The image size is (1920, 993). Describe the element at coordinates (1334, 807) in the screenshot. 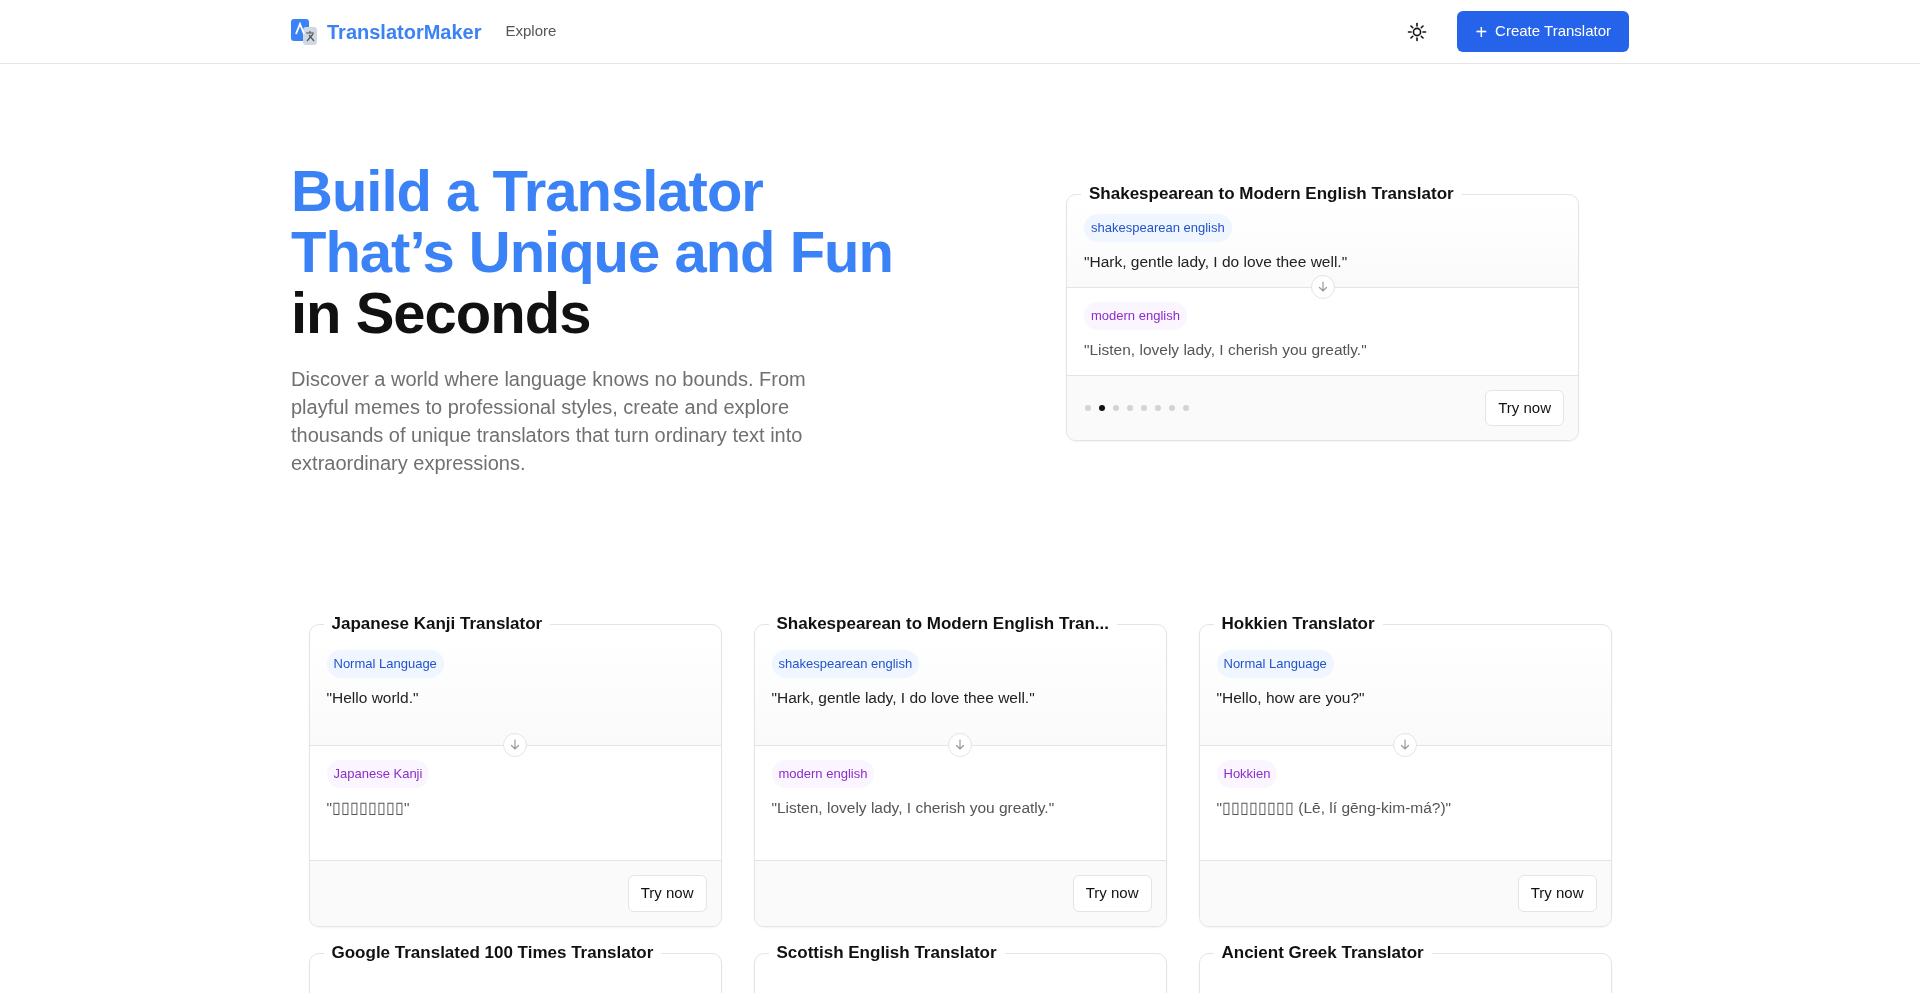

I see `translated-text: "▯▯▯▯▯▯▯▯ (Lē, lí gēng-kim-má?)"` at that location.